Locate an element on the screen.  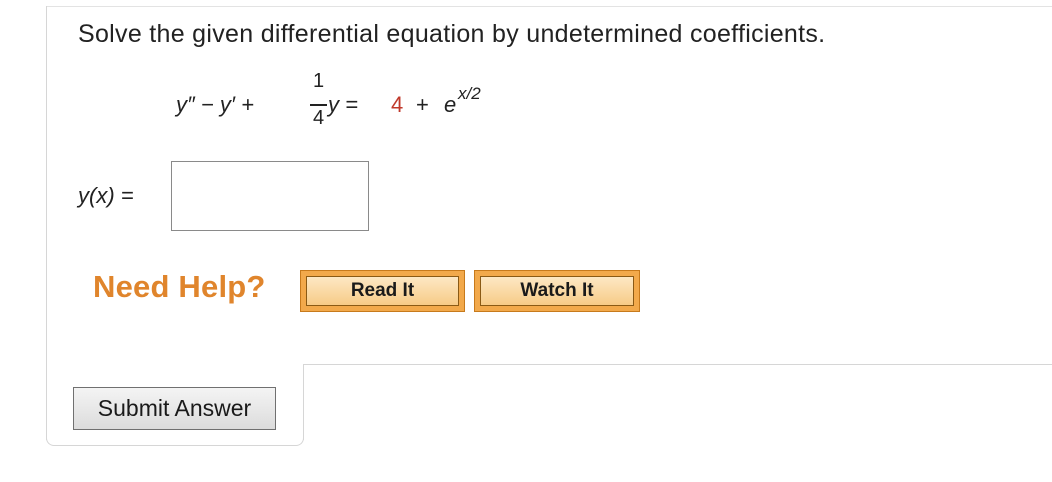
read-it-label: Read It is located at coordinates (382, 291).